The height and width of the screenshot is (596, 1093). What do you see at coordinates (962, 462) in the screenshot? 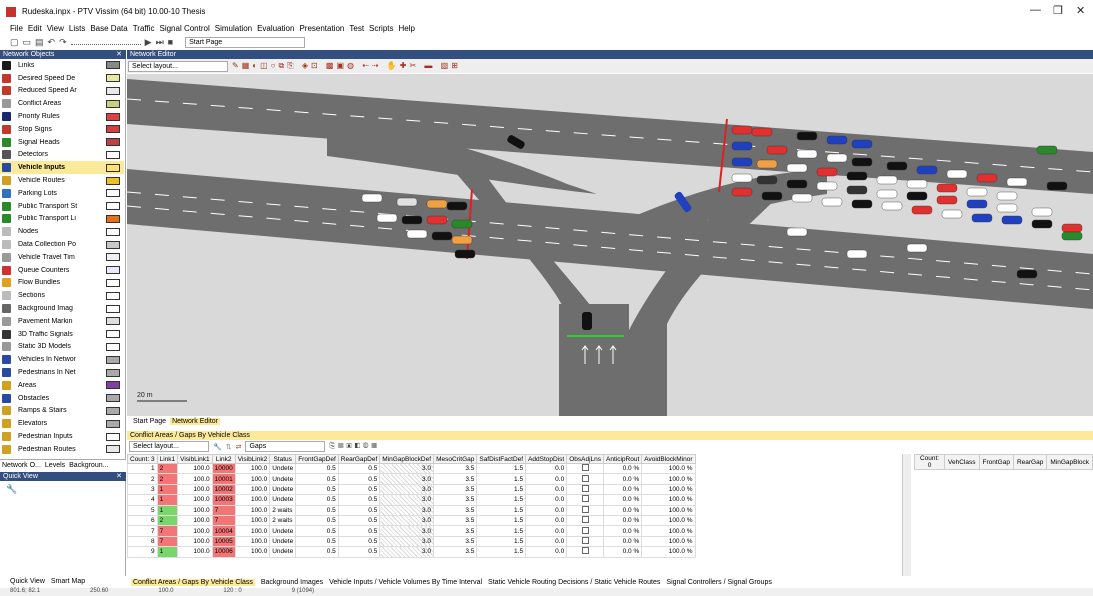
I see `right-column-header: VehClass` at bounding box center [962, 462].